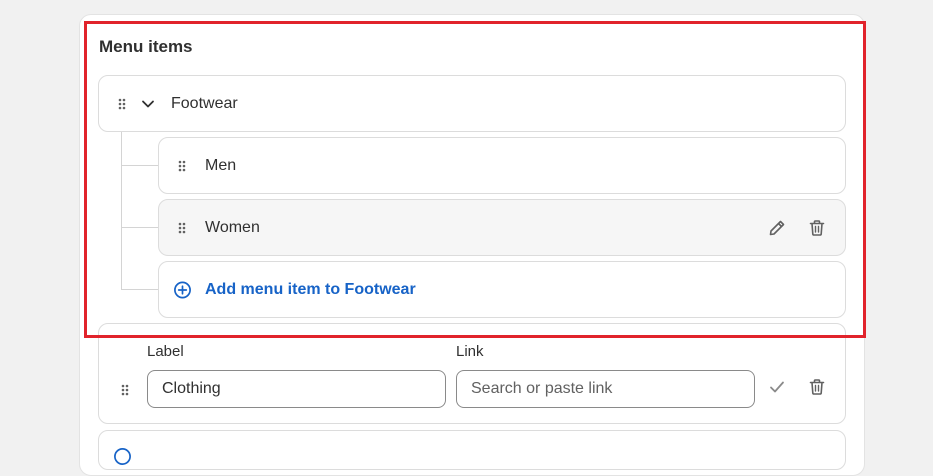  Describe the element at coordinates (165, 351) in the screenshot. I see `label-field-heading: Label` at that location.